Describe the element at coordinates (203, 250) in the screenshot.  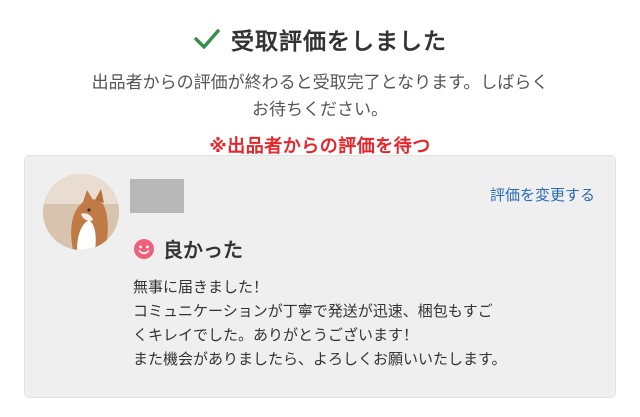
I see `rating-label: 良かった` at that location.